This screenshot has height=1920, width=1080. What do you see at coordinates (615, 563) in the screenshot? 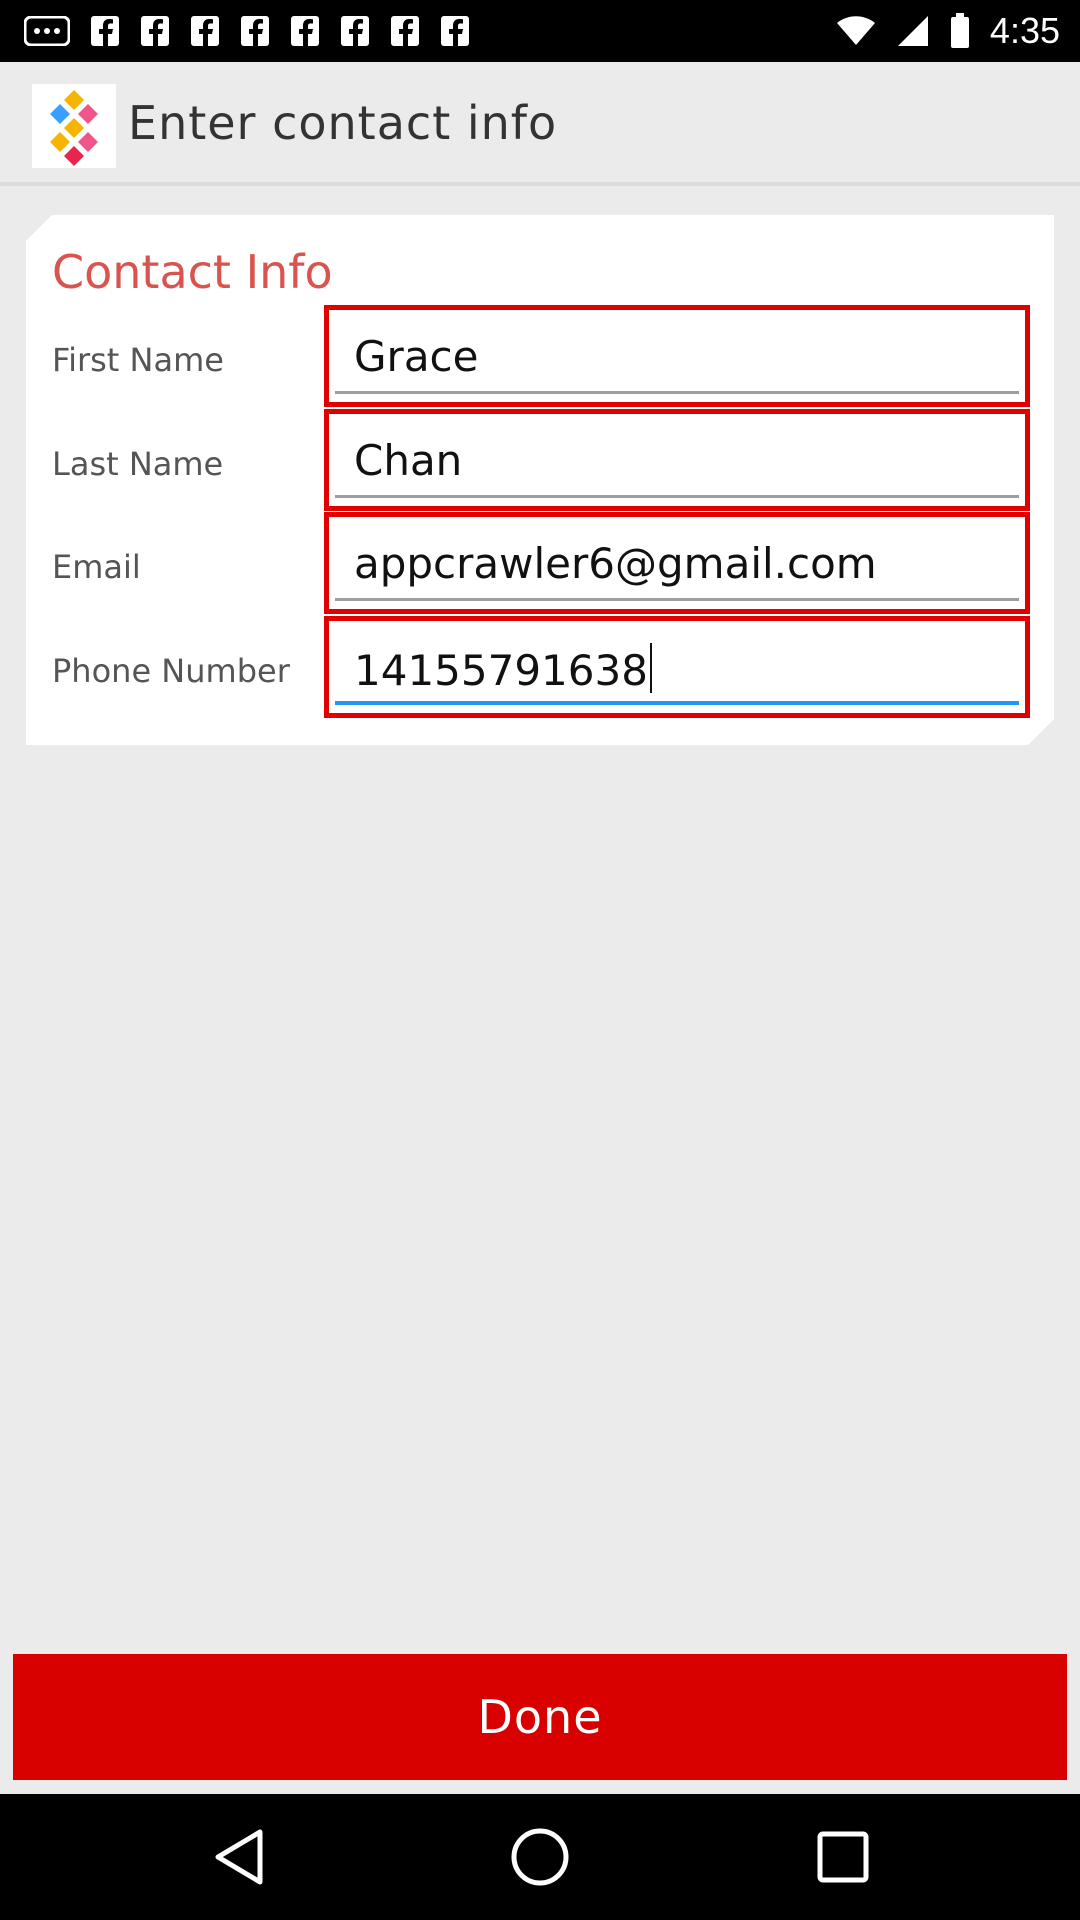
I see `email-value: appcrawler6@gmail.com` at bounding box center [615, 563].